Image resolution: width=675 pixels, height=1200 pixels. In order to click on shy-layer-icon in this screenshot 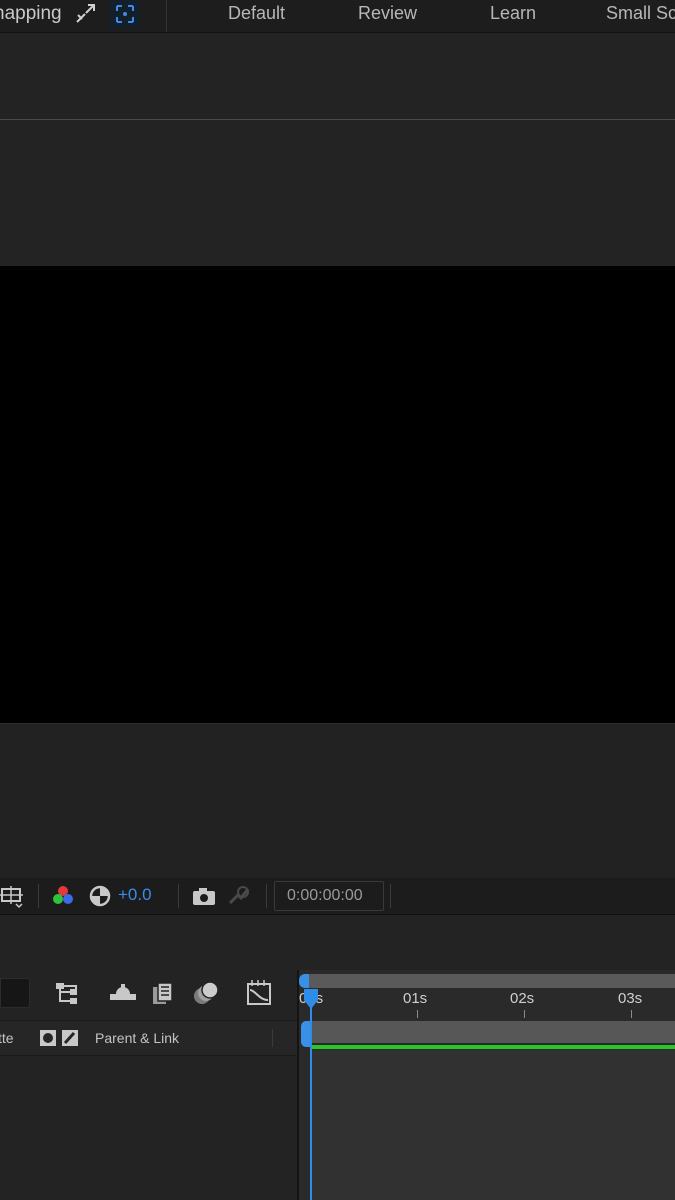, I will do `click(123, 993)`.